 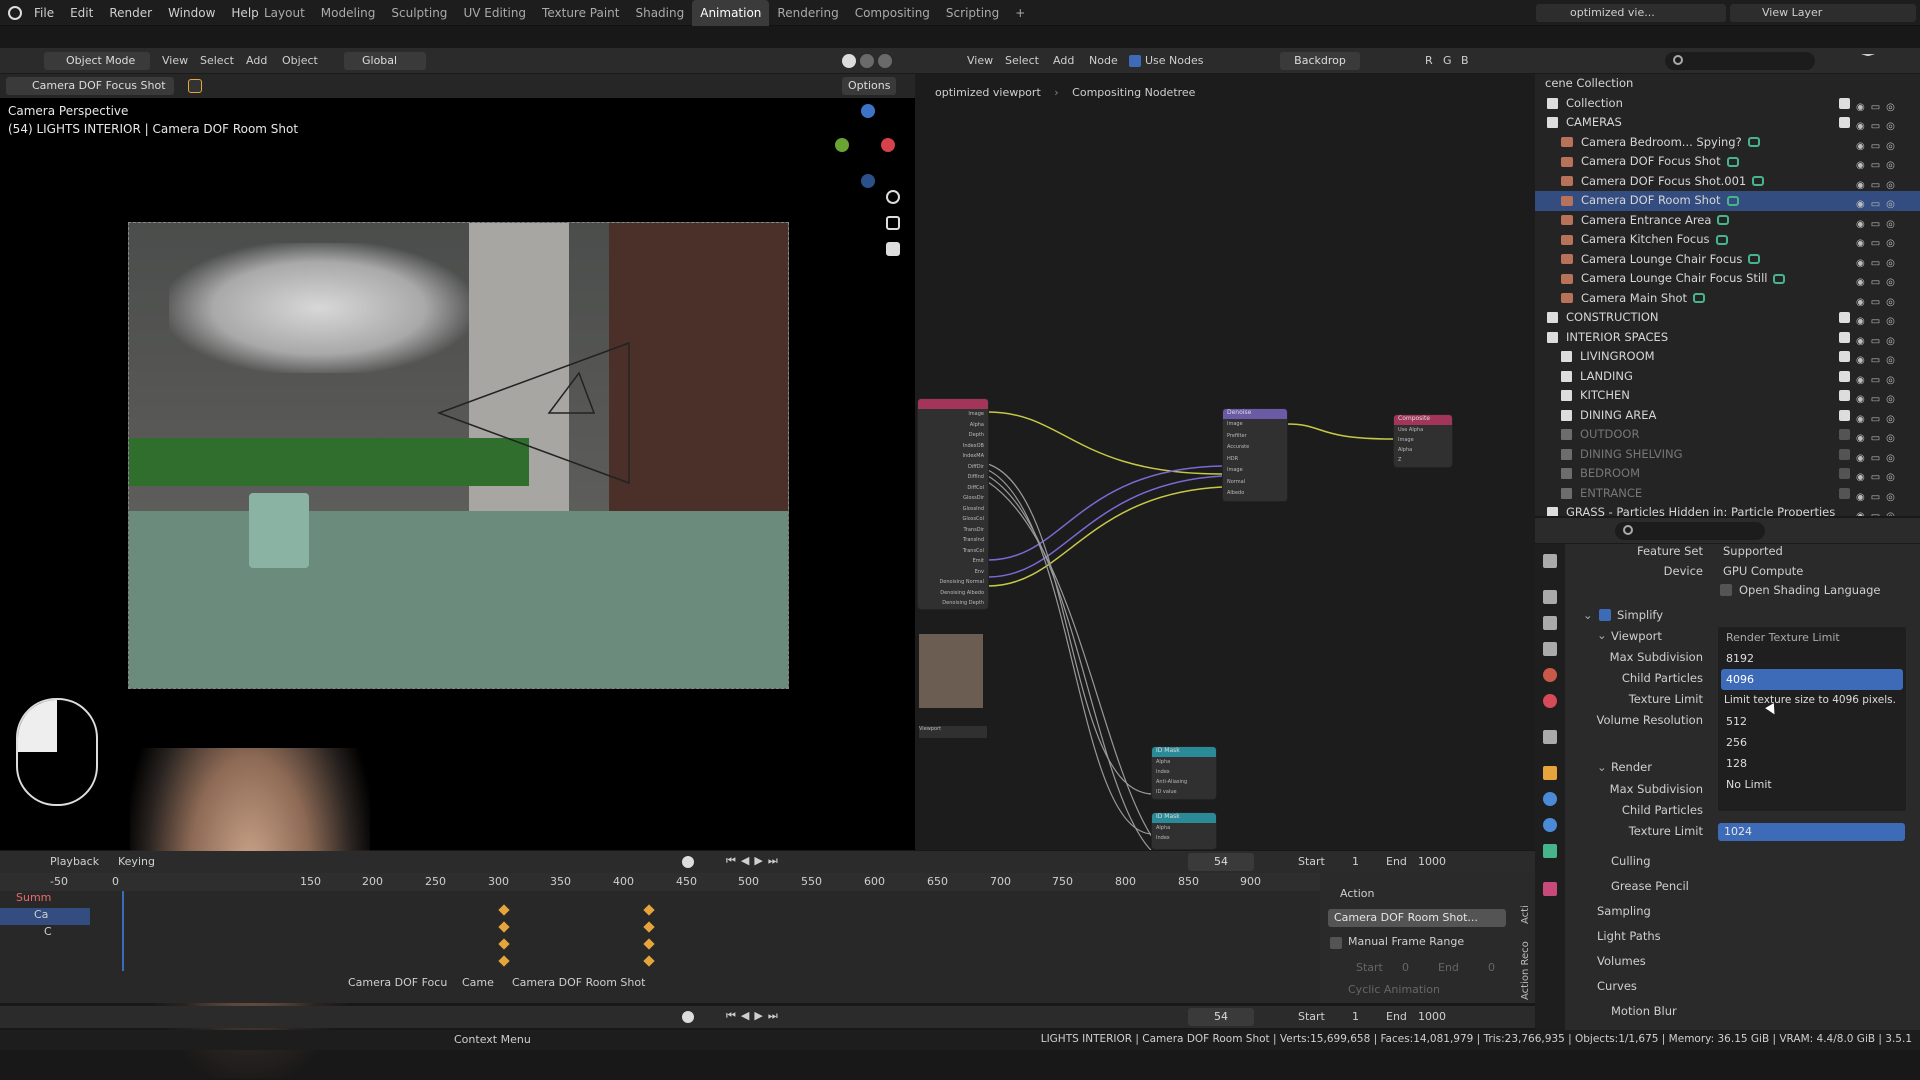 What do you see at coordinates (1812, 784) in the screenshot?
I see `option-no-limit: No Limit` at bounding box center [1812, 784].